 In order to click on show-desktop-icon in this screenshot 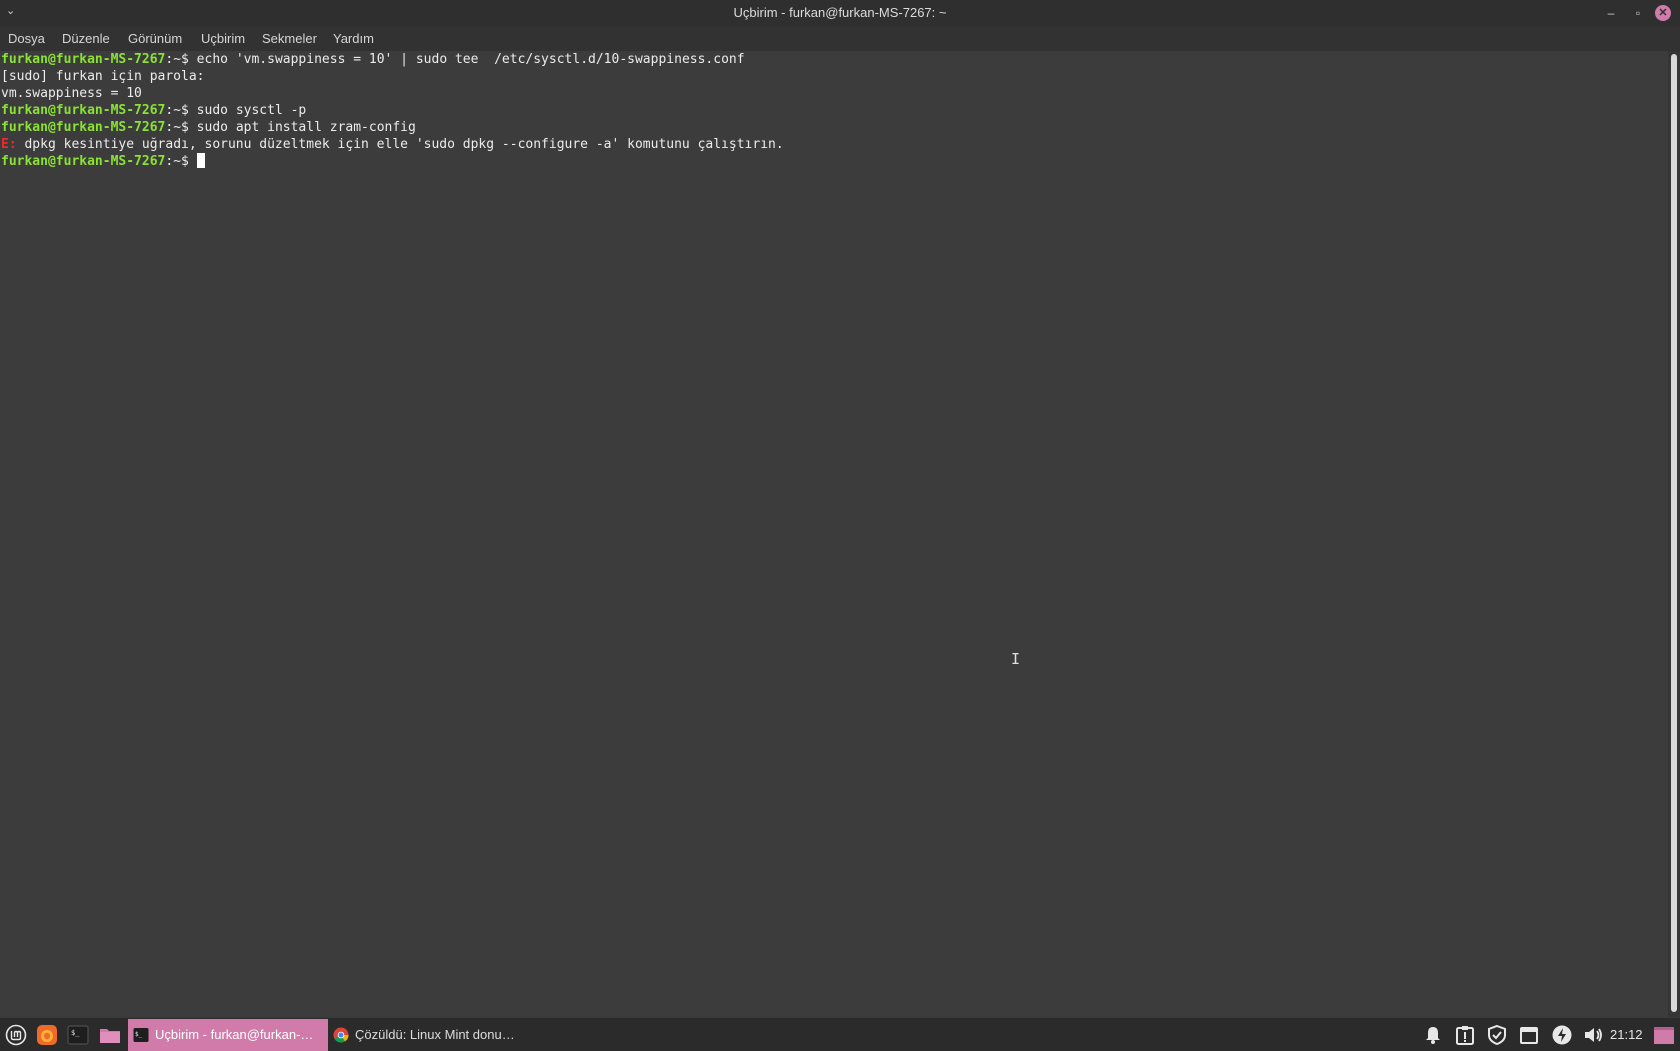, I will do `click(1664, 1035)`.